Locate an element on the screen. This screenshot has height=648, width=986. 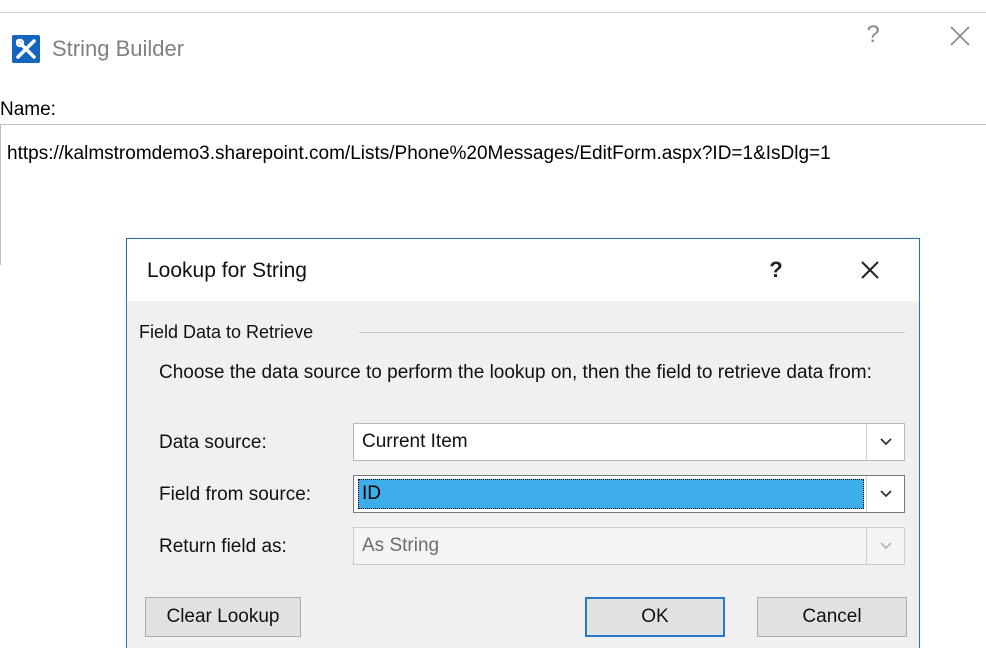
group-divider is located at coordinates (632, 332).